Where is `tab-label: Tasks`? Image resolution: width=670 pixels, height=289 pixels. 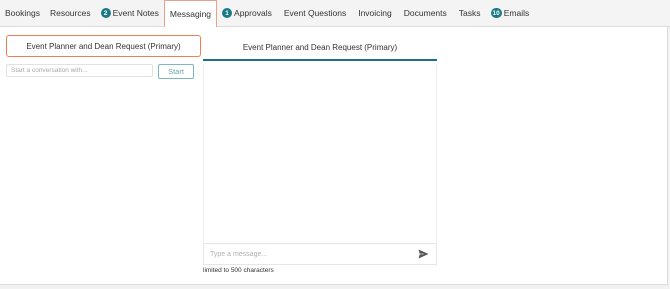 tab-label: Tasks is located at coordinates (469, 13).